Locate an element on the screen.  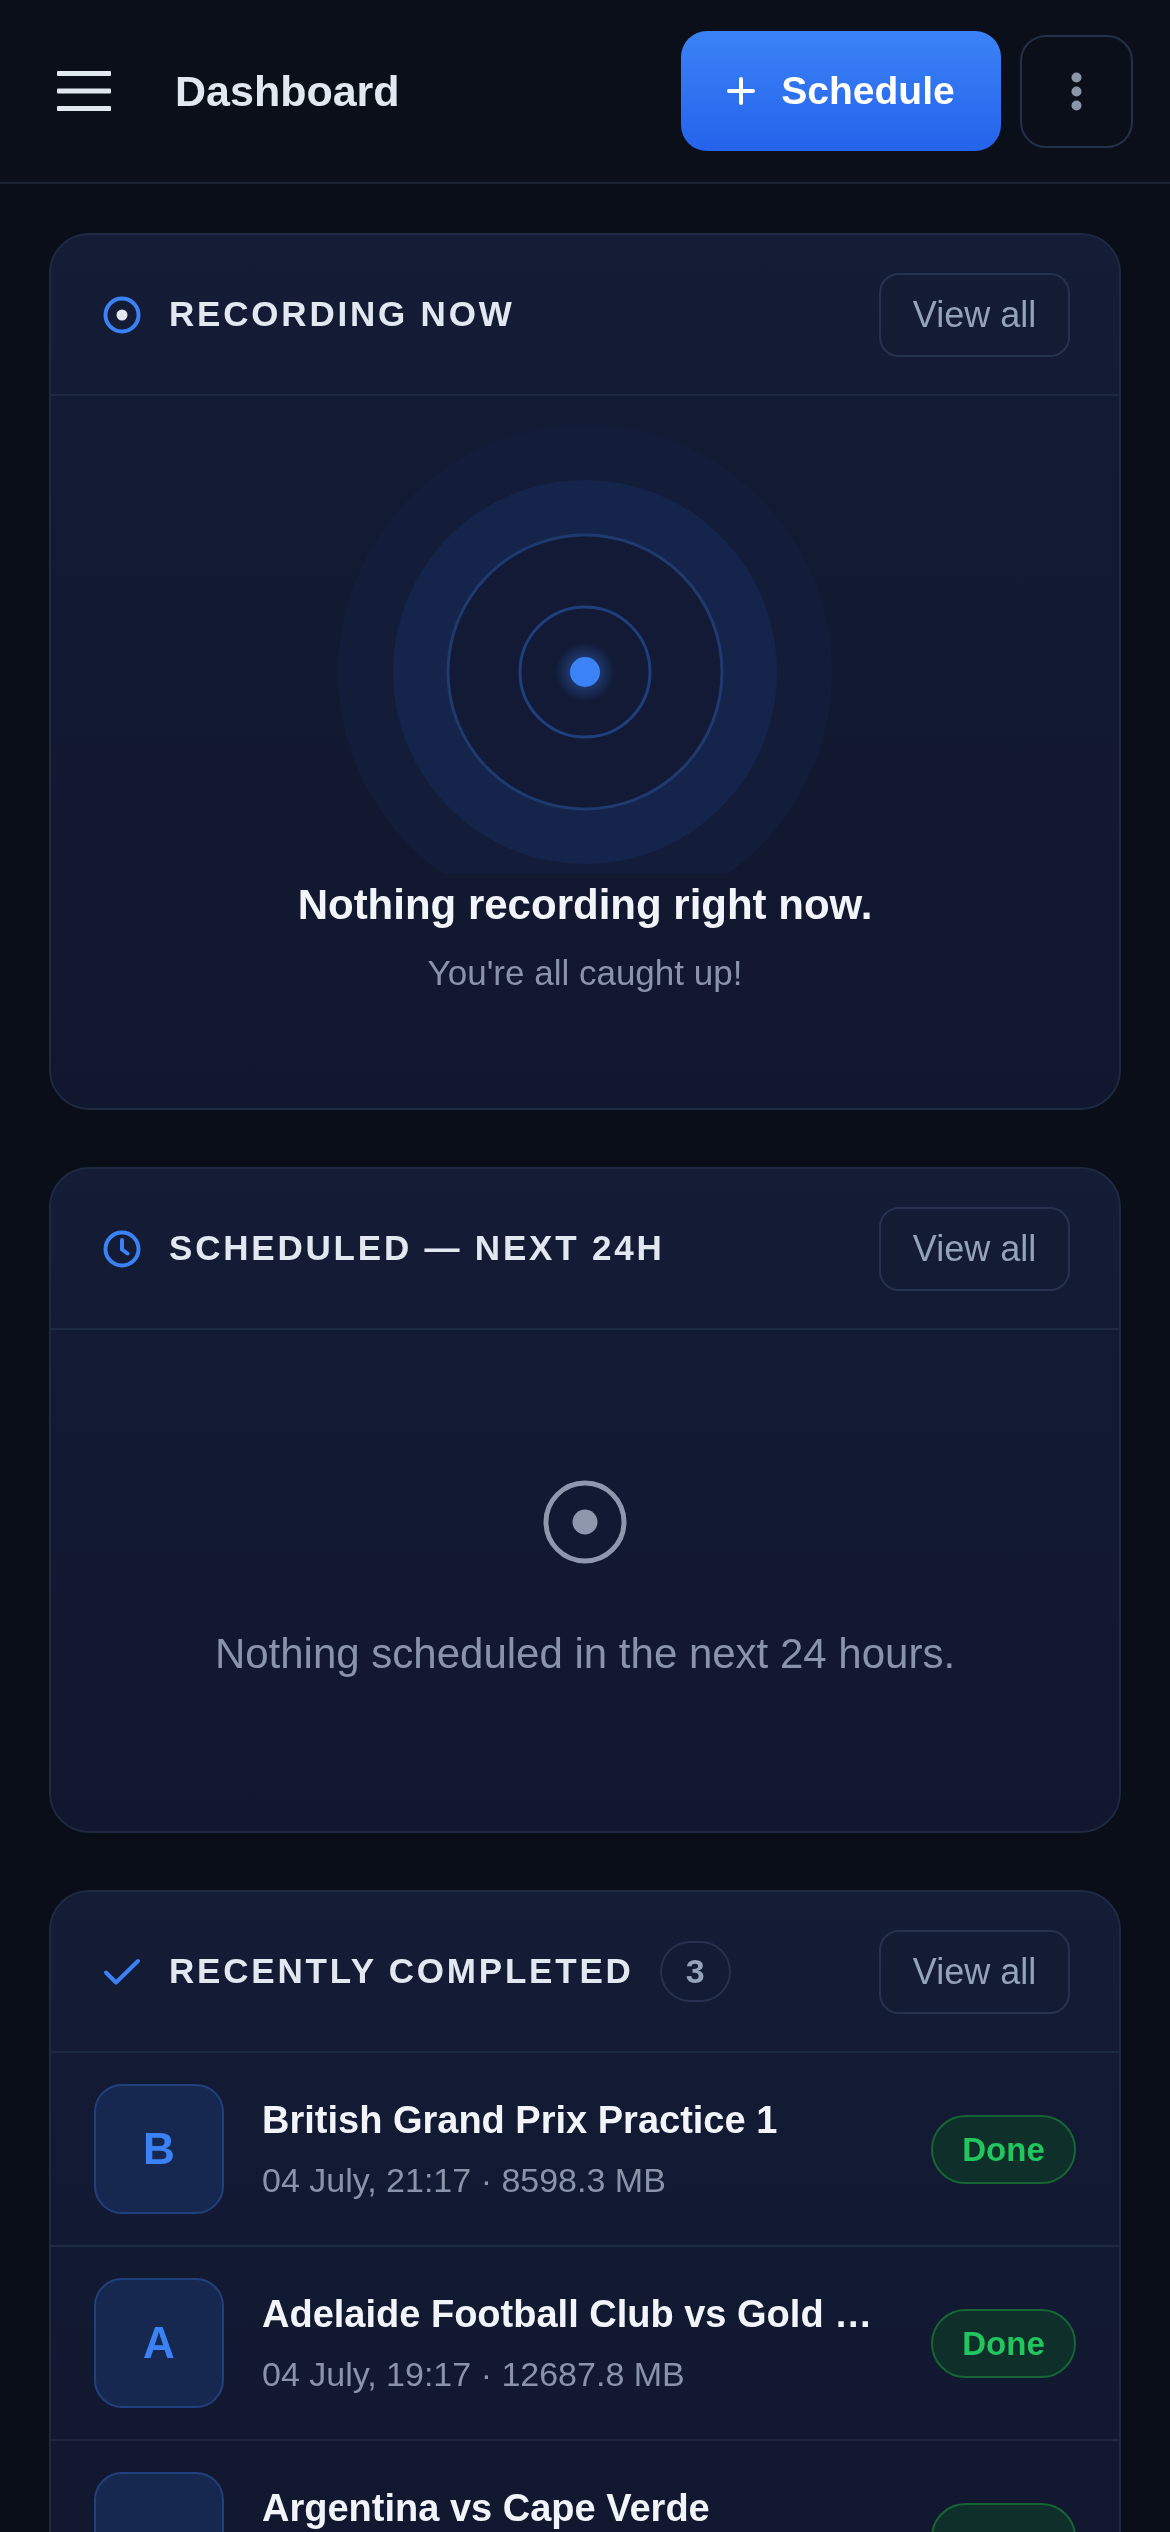
check-icon is located at coordinates (122, 1971).